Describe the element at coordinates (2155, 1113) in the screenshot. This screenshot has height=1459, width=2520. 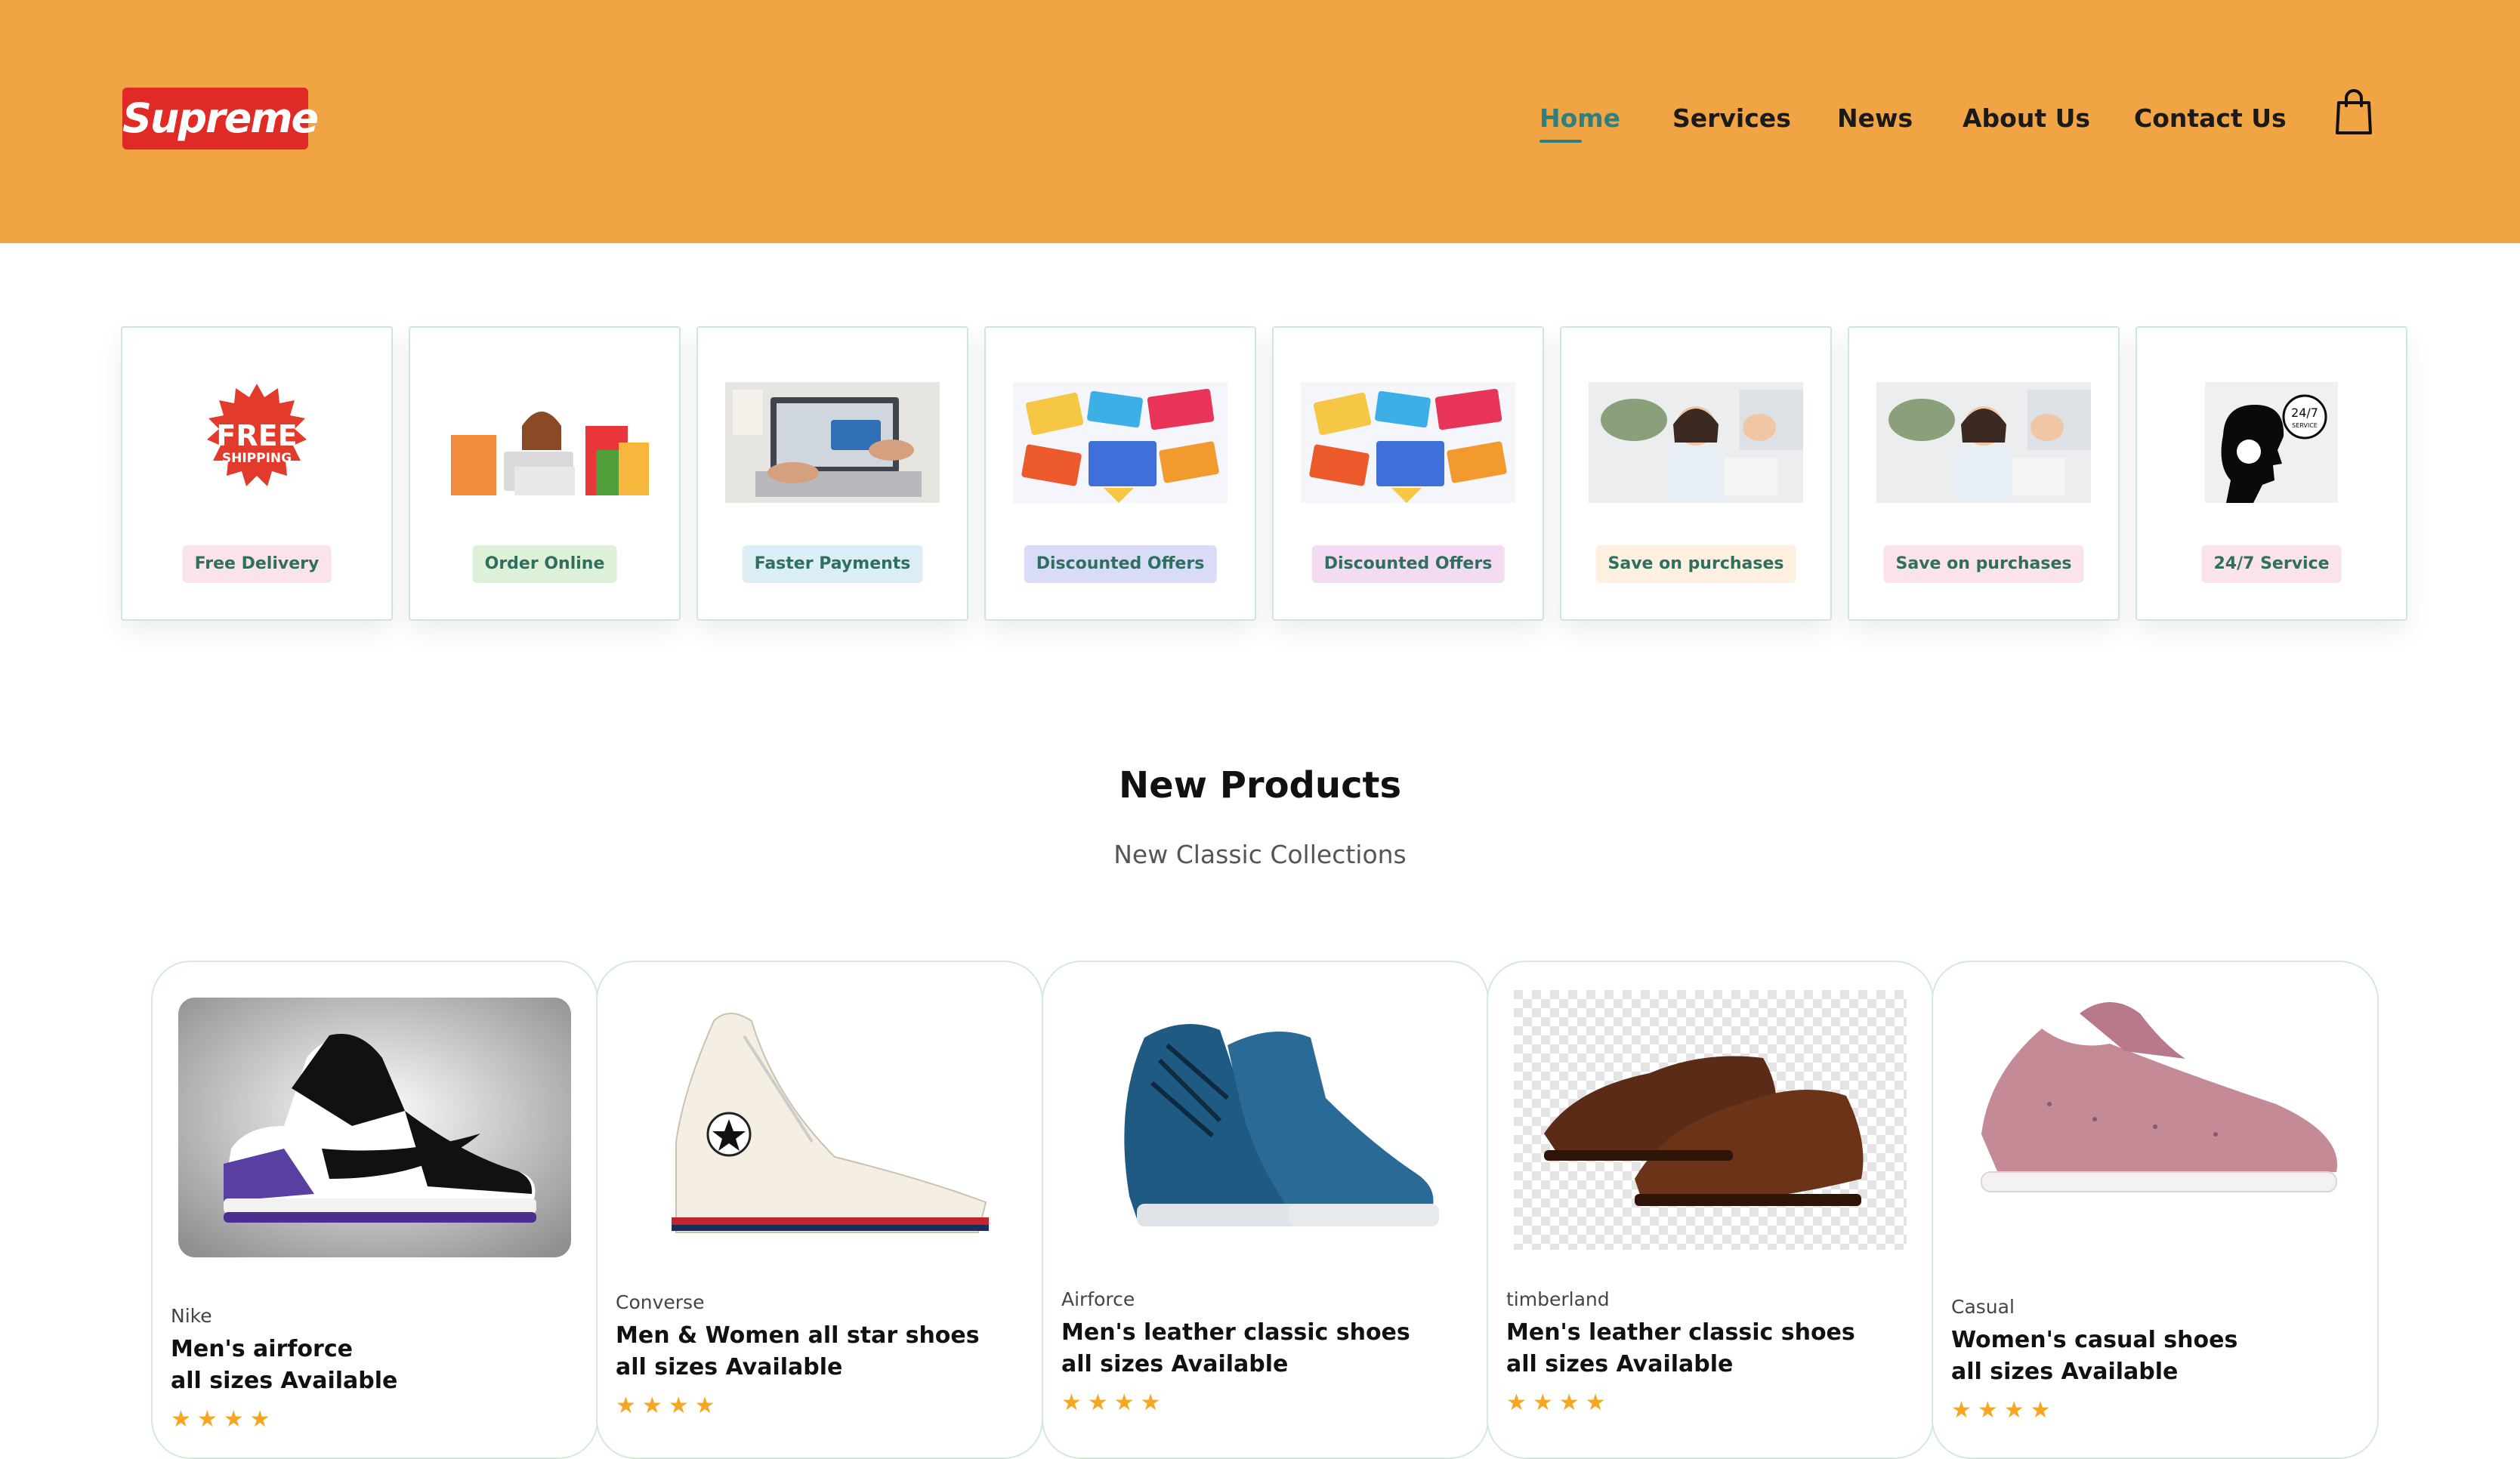
I see `pink-slip-on-sneaker-image` at that location.